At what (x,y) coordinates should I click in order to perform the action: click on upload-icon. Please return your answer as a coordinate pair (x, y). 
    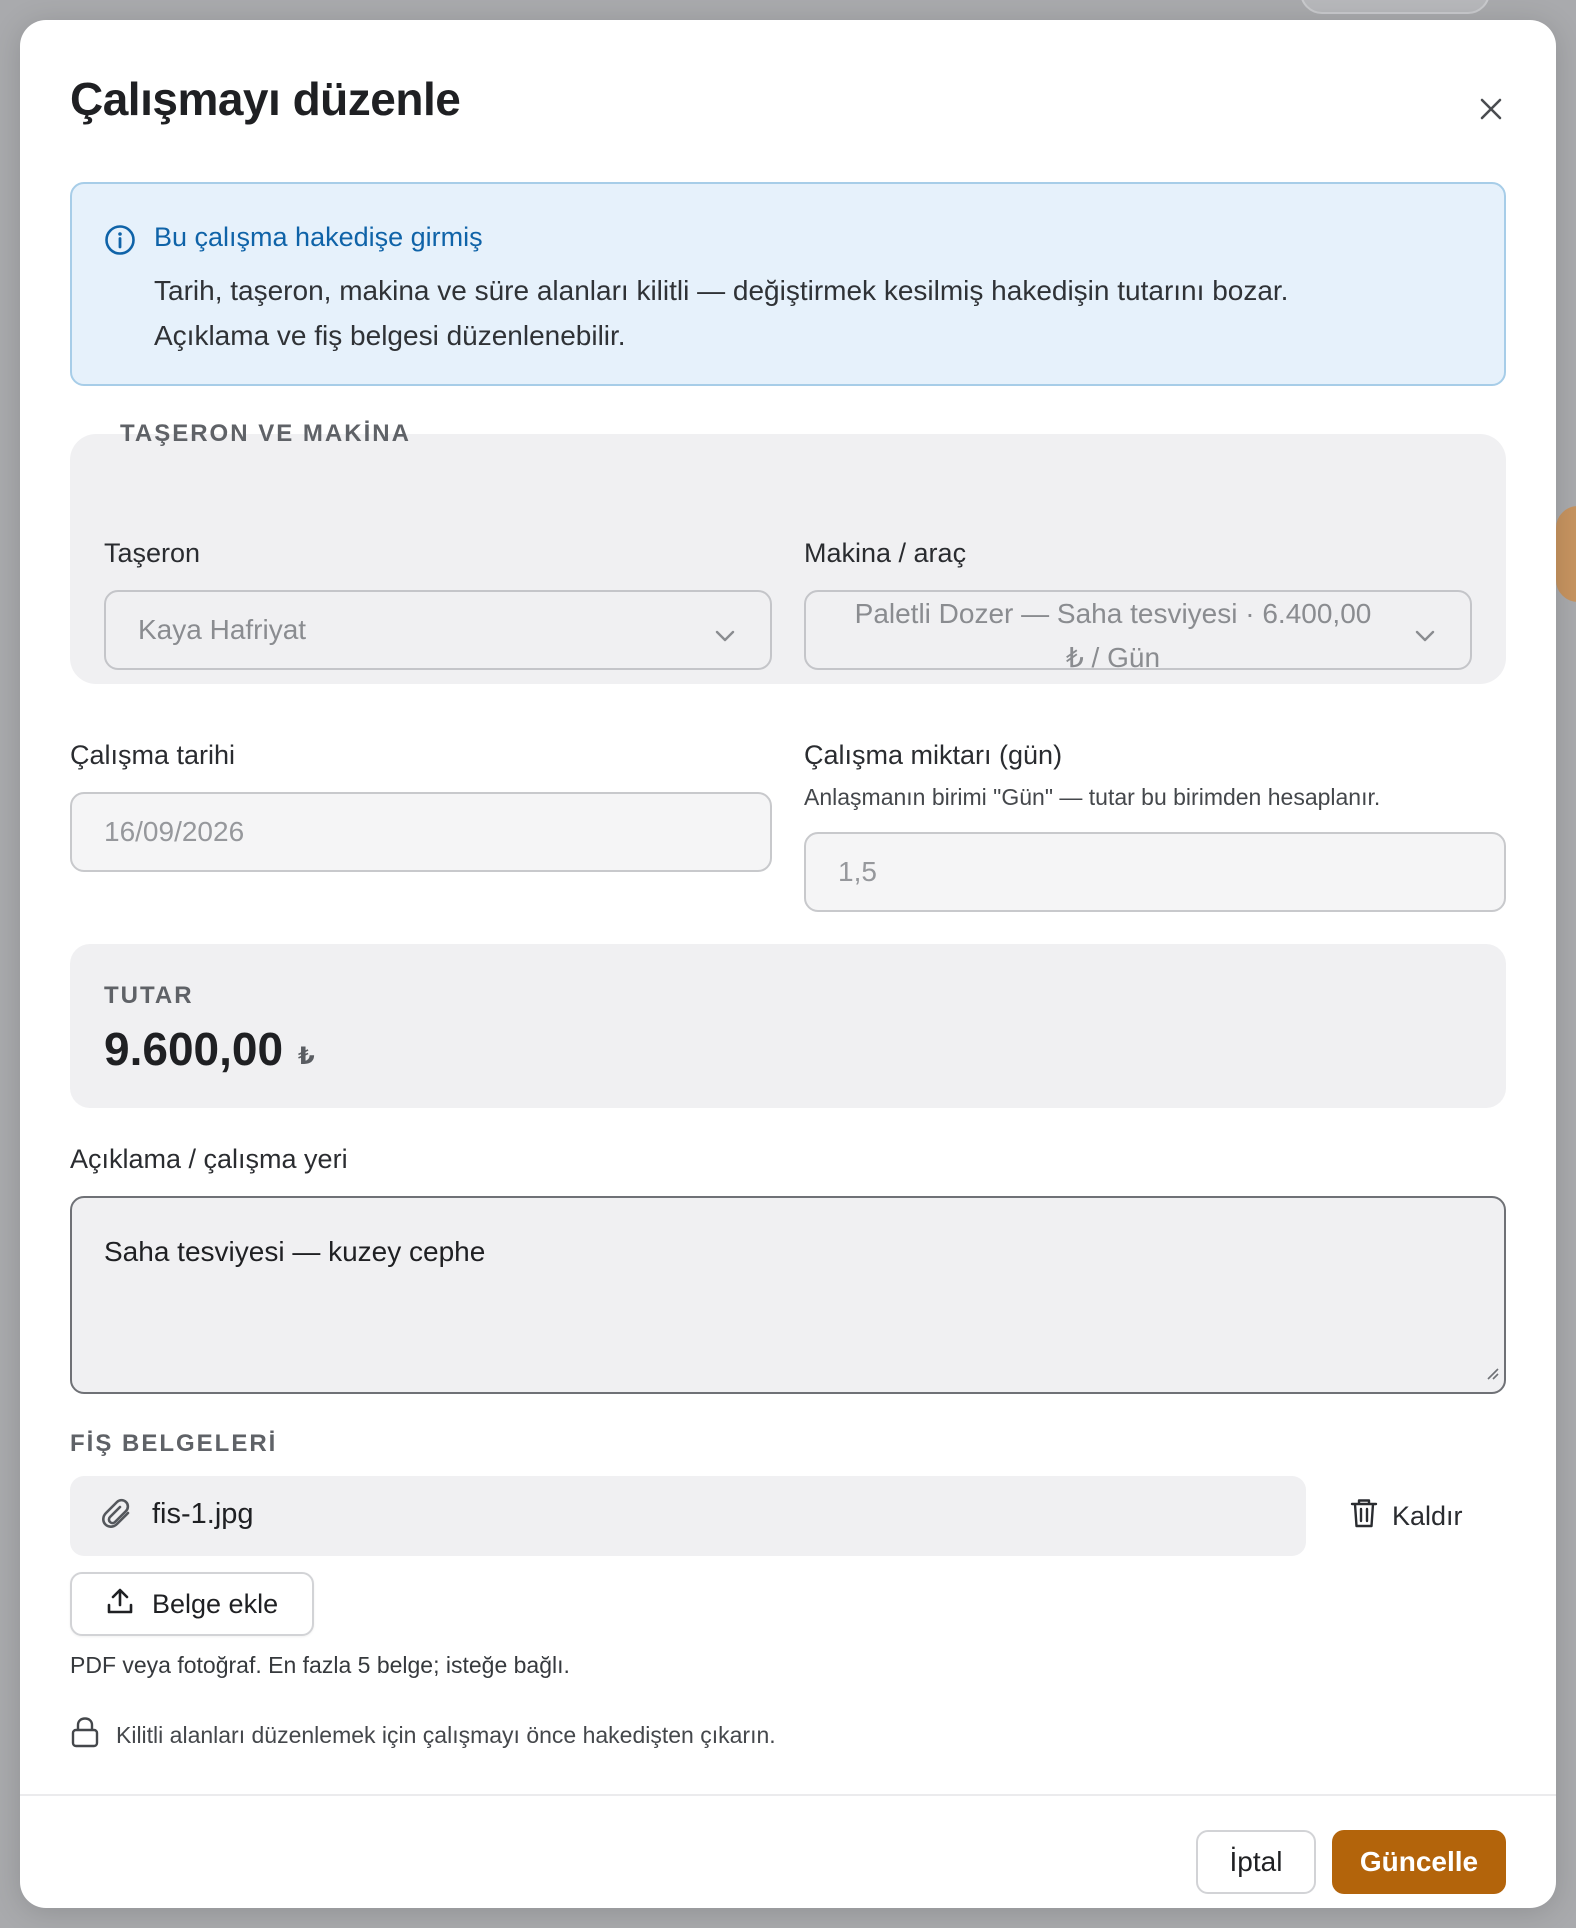
    Looking at the image, I should click on (120, 1604).